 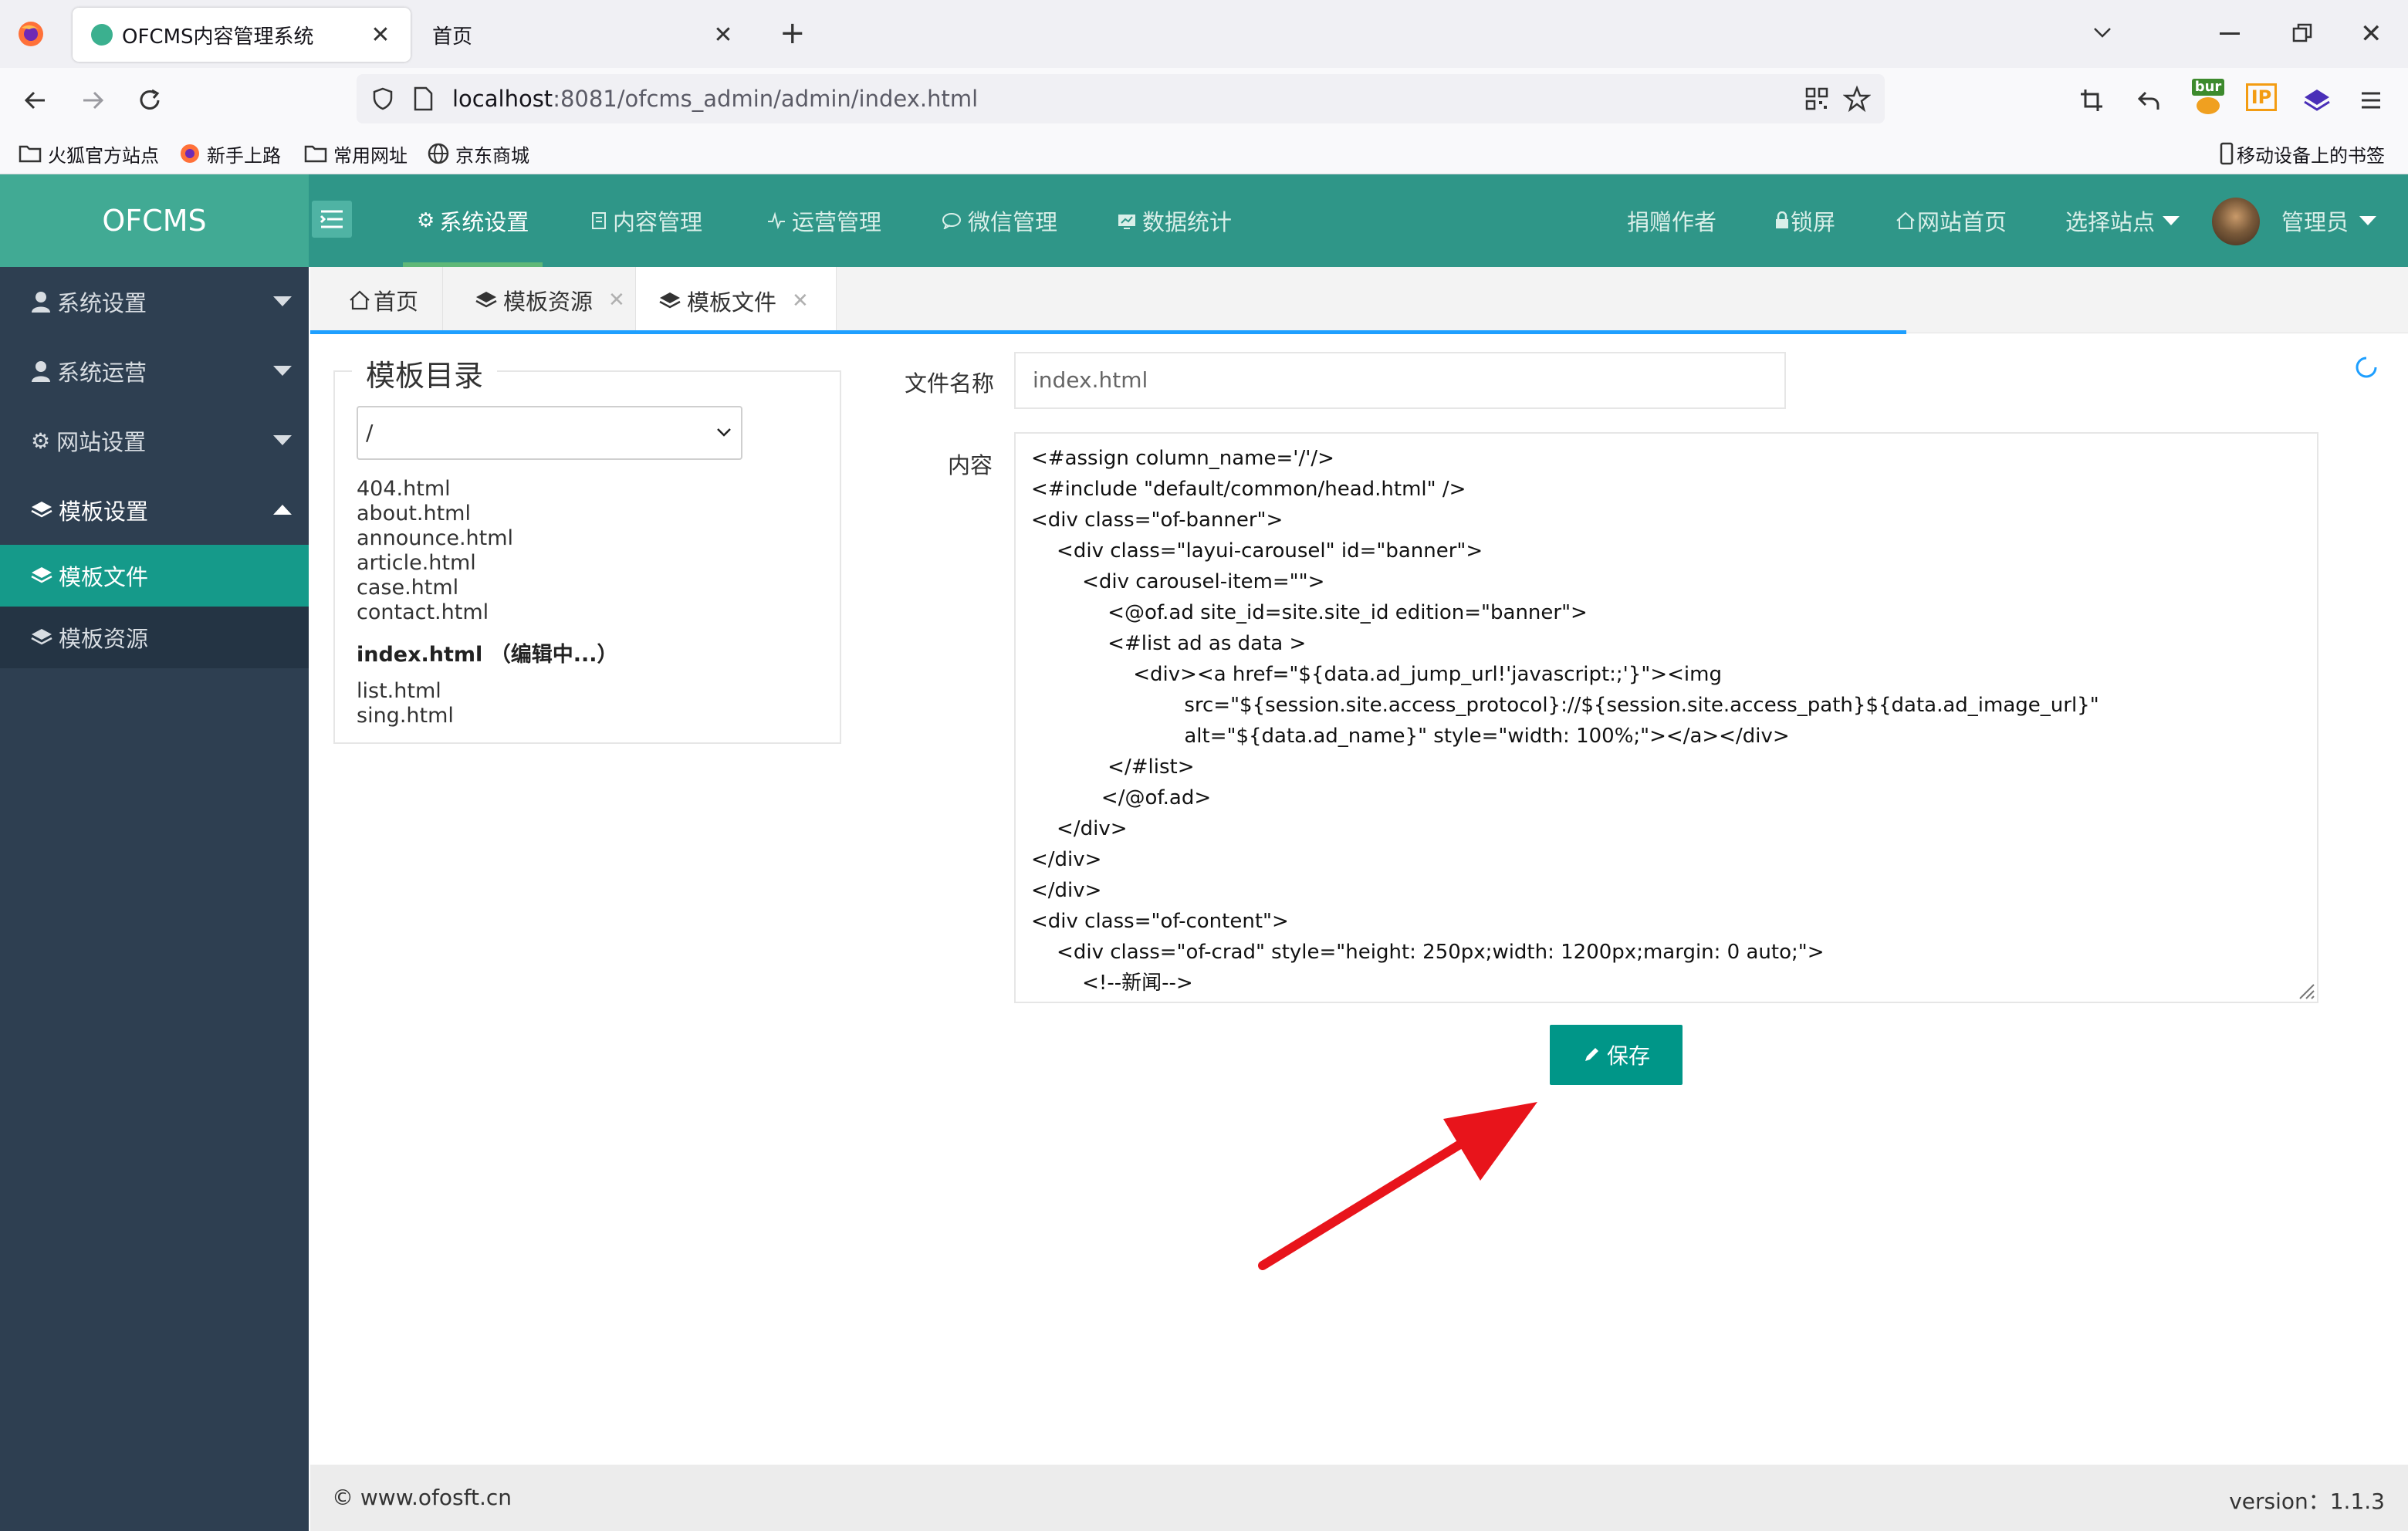 What do you see at coordinates (155, 441) in the screenshot?
I see `sidebar-item-site-settings: ⚙ 网站设置` at bounding box center [155, 441].